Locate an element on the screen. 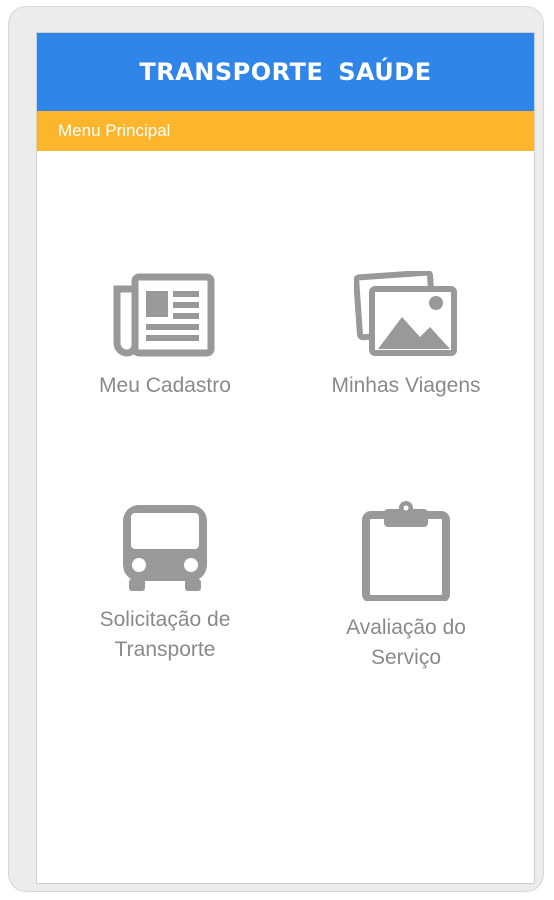 Image resolution: width=554 pixels, height=900 pixels. section-title: Menu Principal is located at coordinates (114, 130).